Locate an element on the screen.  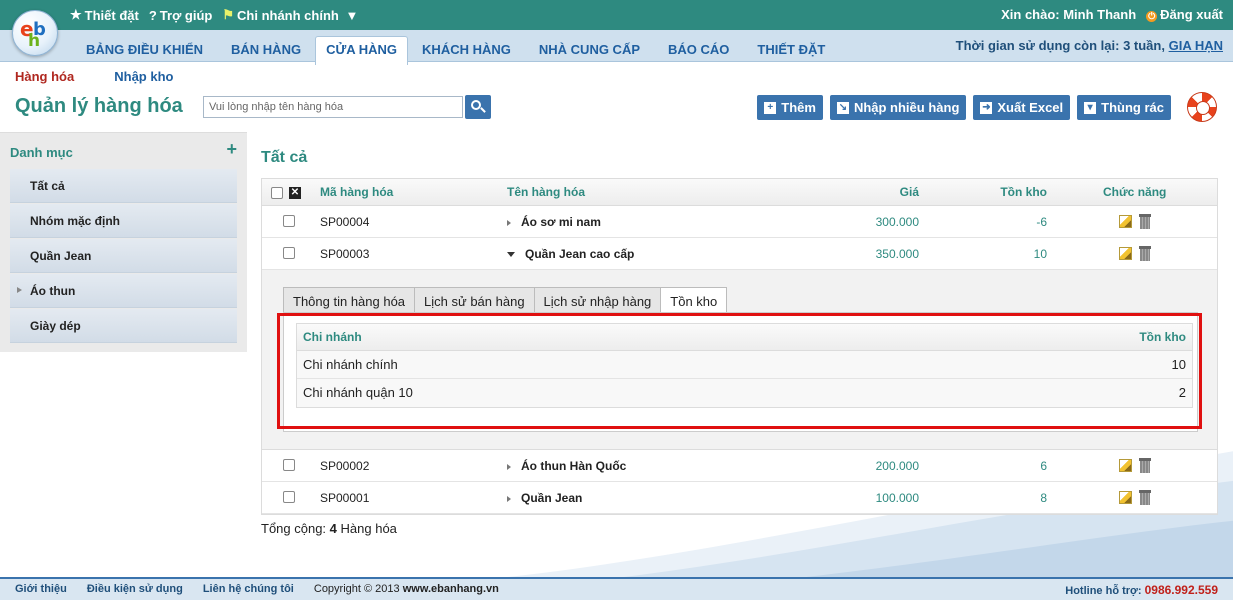
extend-link: GIA HẠN is located at coordinates (1196, 45).